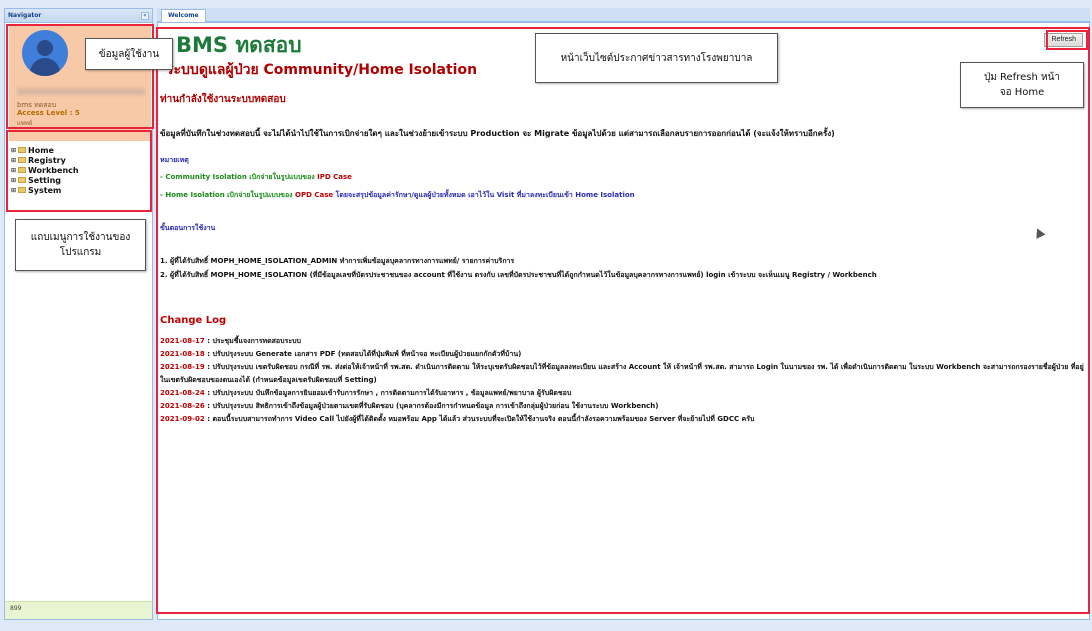 Image resolution: width=1092 pixels, height=631 pixels. I want to click on navigator-footer: 899, so click(78, 610).